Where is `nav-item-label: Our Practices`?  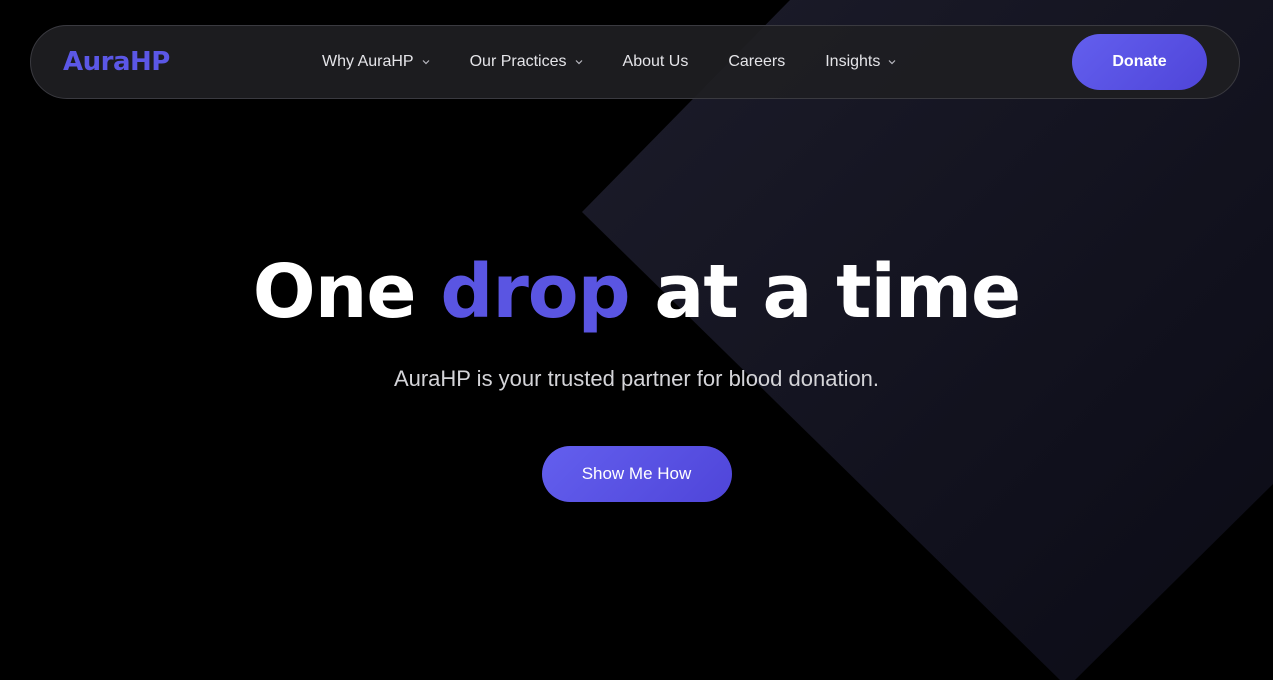 nav-item-label: Our Practices is located at coordinates (518, 61).